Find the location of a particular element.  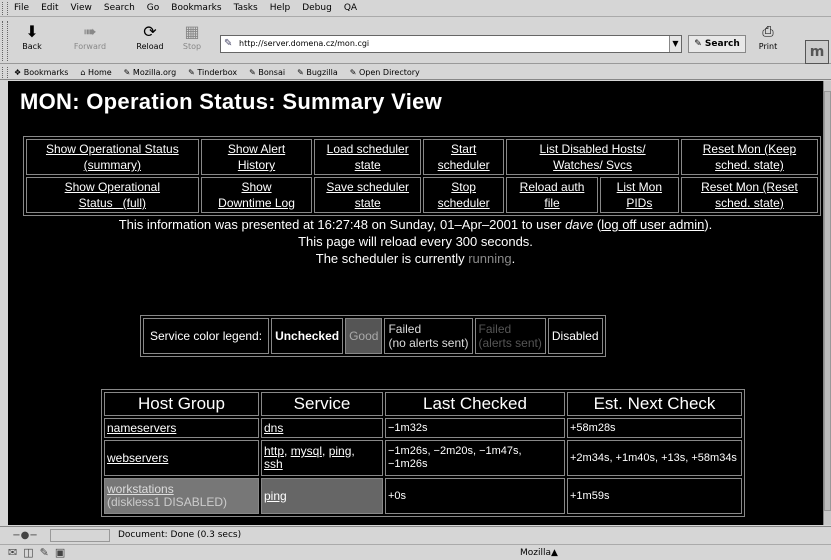

list-mon-pids-link: List Mon PIDs is located at coordinates (639, 195).